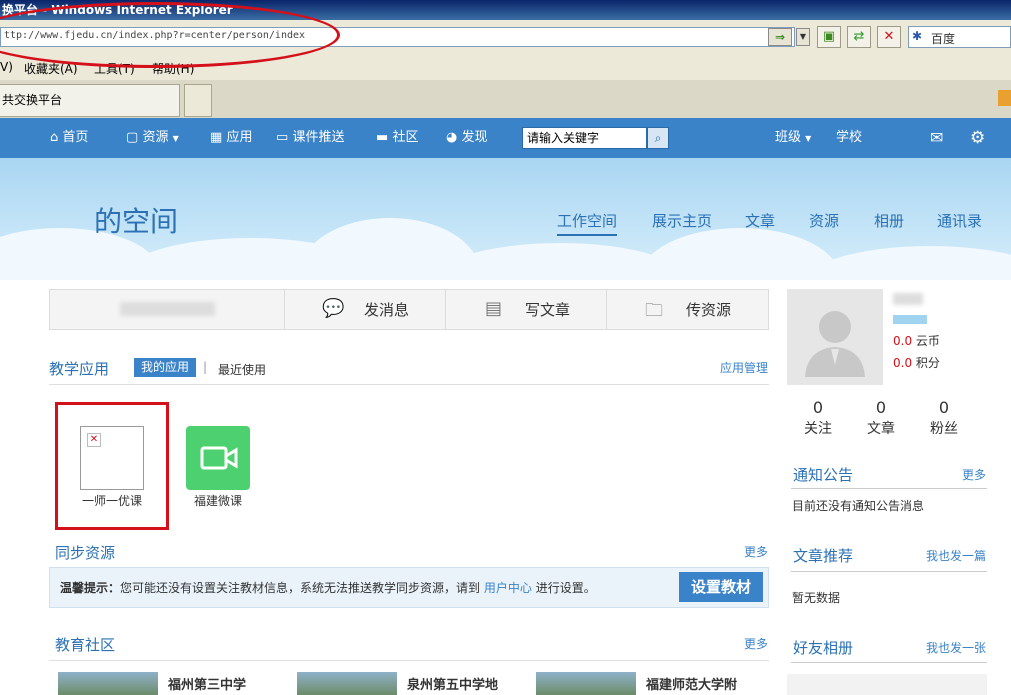  What do you see at coordinates (803, 37) in the screenshot?
I see `address-dropdown-icon: ▼` at bounding box center [803, 37].